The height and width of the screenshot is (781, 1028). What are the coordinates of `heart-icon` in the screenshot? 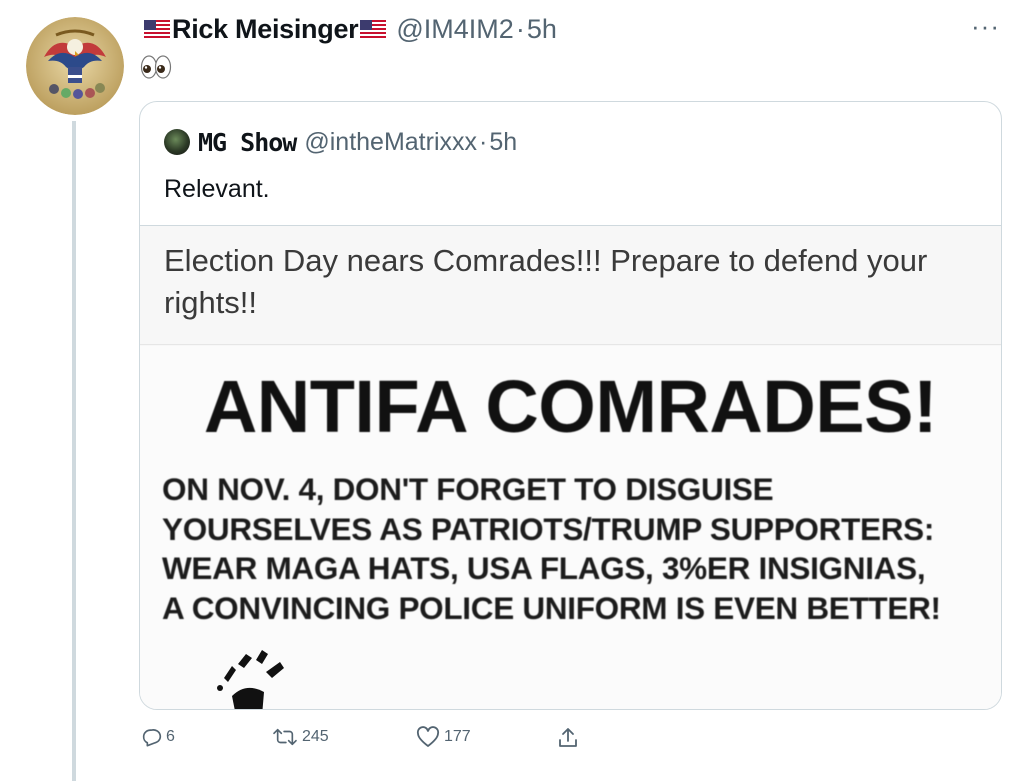 It's located at (428, 736).